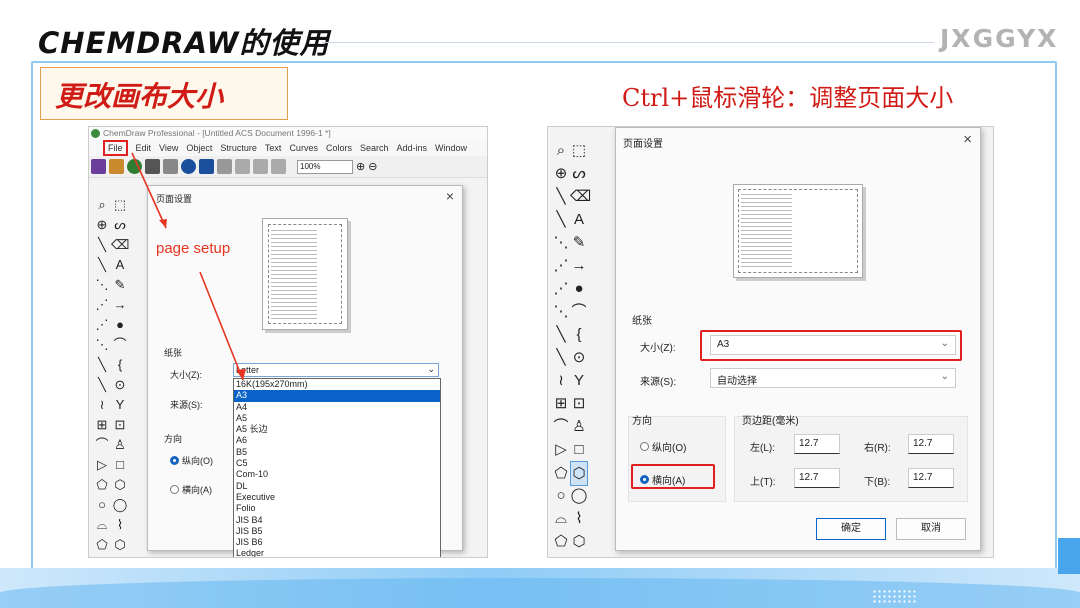  What do you see at coordinates (120, 225) in the screenshot?
I see `ring-tool-icon: ᔕ` at bounding box center [120, 225].